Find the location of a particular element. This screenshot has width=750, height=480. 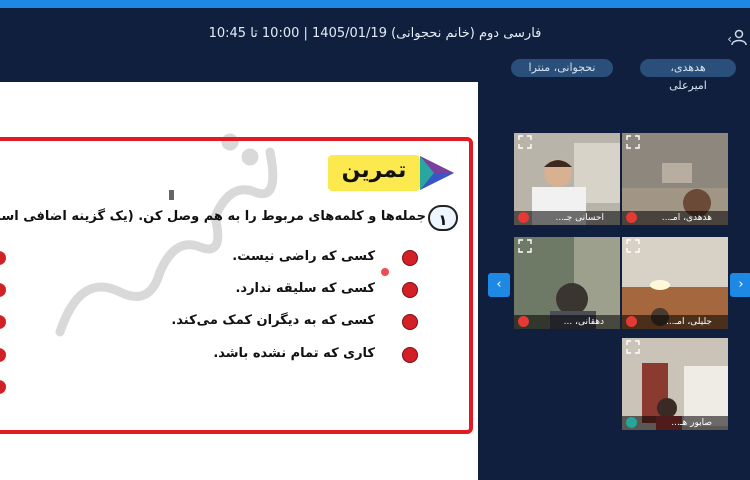

user-icon is located at coordinates (739, 37).